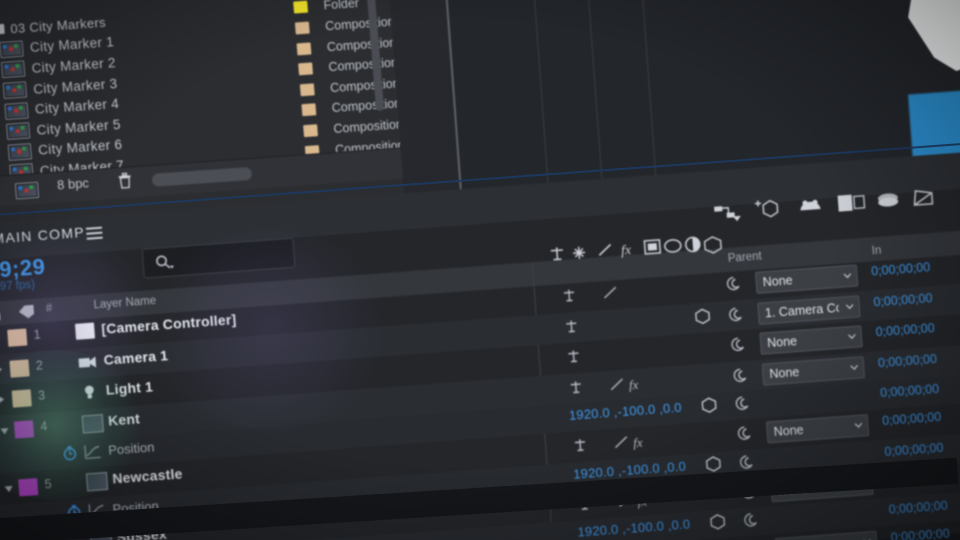 The image size is (960, 540). Describe the element at coordinates (48, 484) in the screenshot. I see `layer-number: 5` at that location.